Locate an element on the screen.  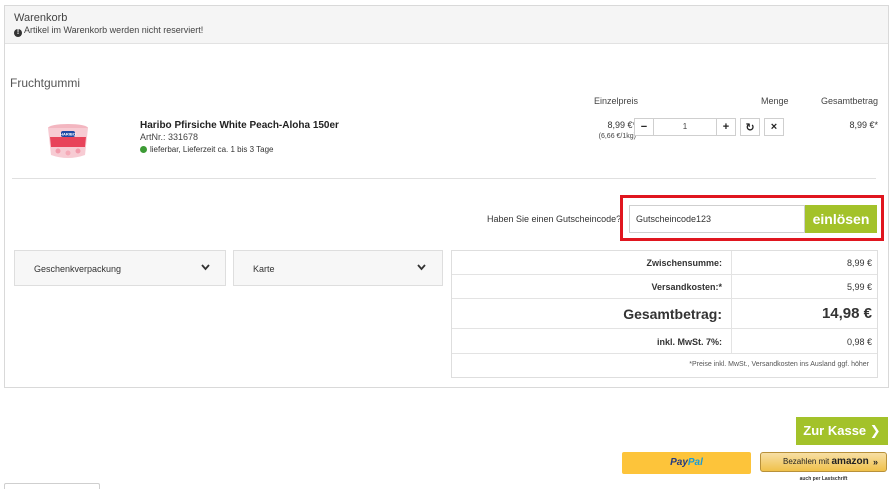
availability-text: lieferbar, Lieferzeit ca. 1 bis 3 Tage is located at coordinates (212, 149).